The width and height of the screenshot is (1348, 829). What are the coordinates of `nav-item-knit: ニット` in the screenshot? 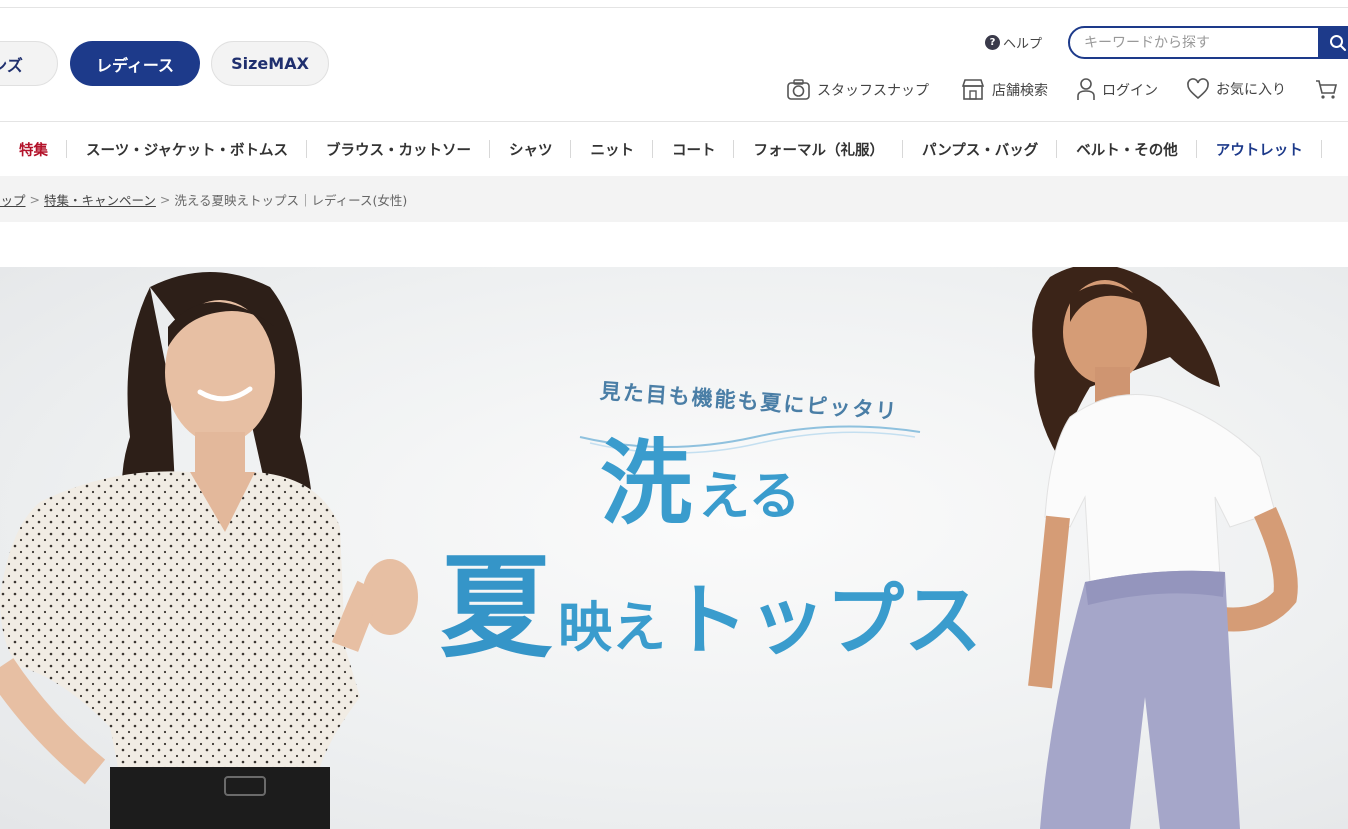 It's located at (612, 149).